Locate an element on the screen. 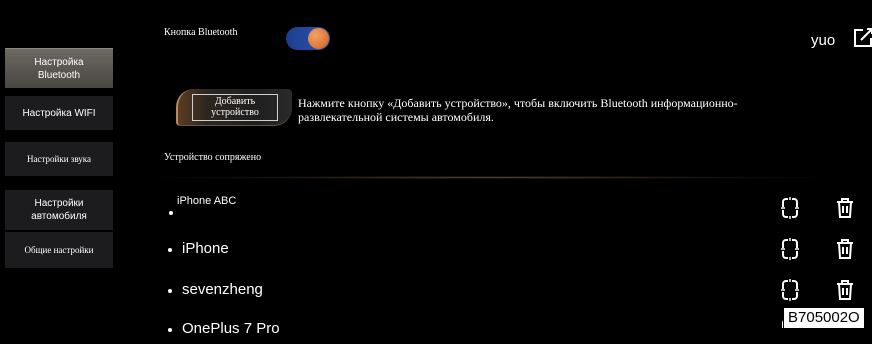  add-device-label: Добавить устройство is located at coordinates (235, 107).